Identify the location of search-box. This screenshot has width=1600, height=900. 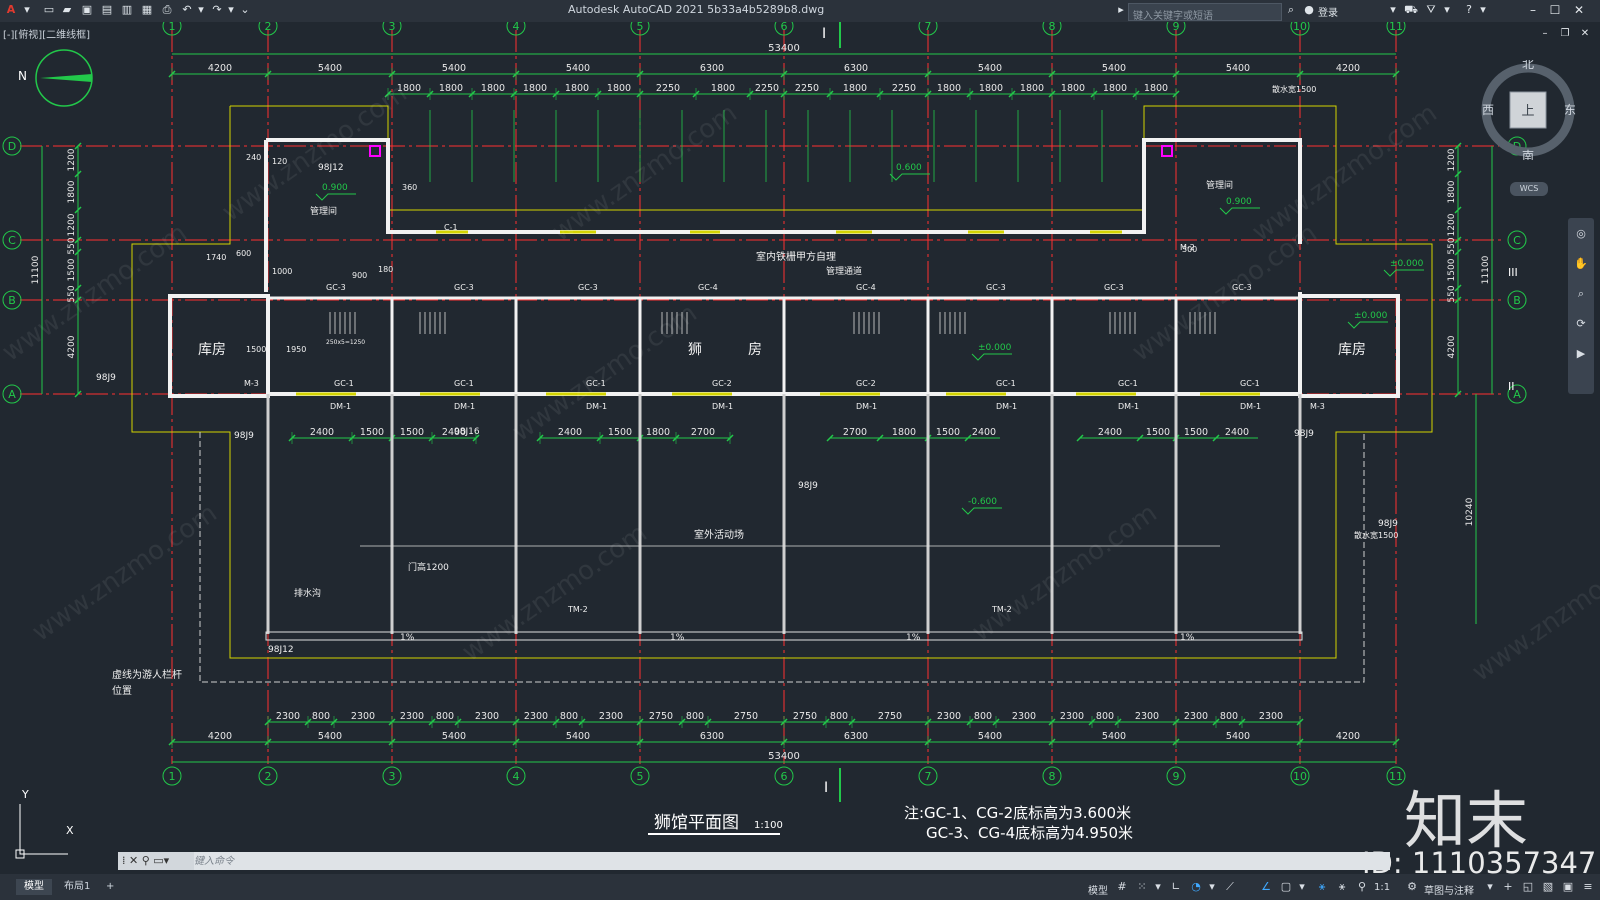
(1205, 13).